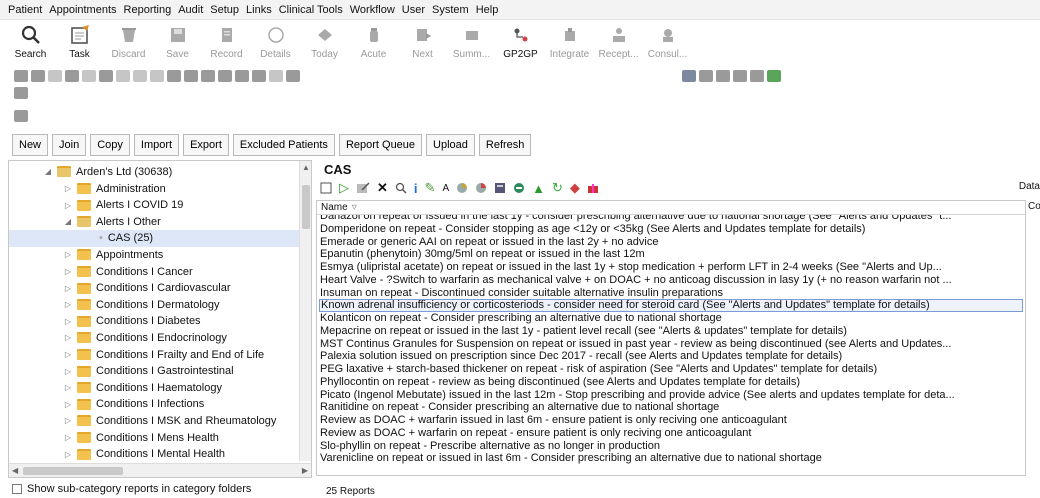 The image size is (1040, 498). I want to click on new-button: New, so click(30, 145).